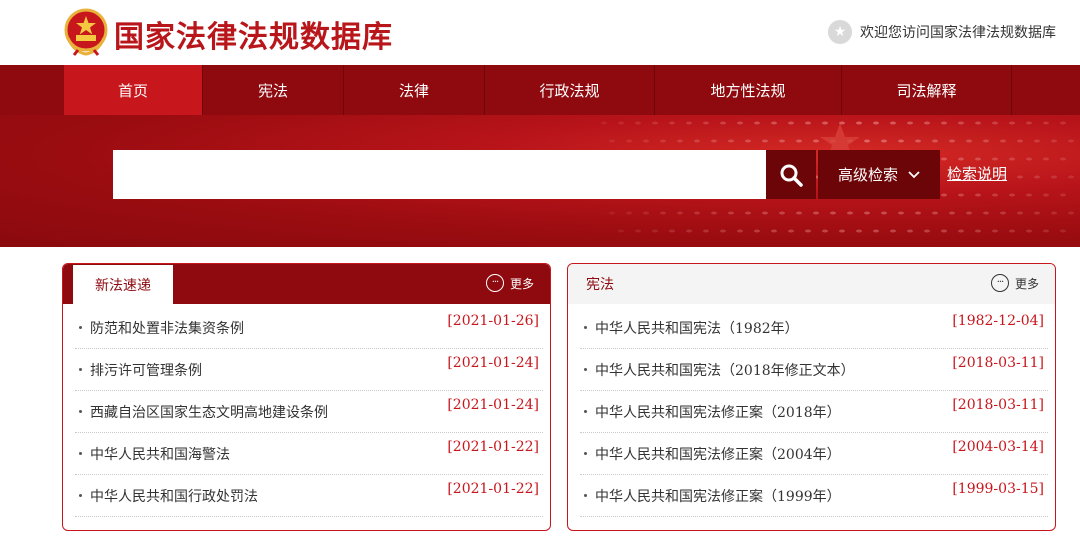 This screenshot has height=543, width=1080. What do you see at coordinates (718, 454) in the screenshot?
I see `list-item-title: 中华人民共和国宪法修正案（2004年）` at bounding box center [718, 454].